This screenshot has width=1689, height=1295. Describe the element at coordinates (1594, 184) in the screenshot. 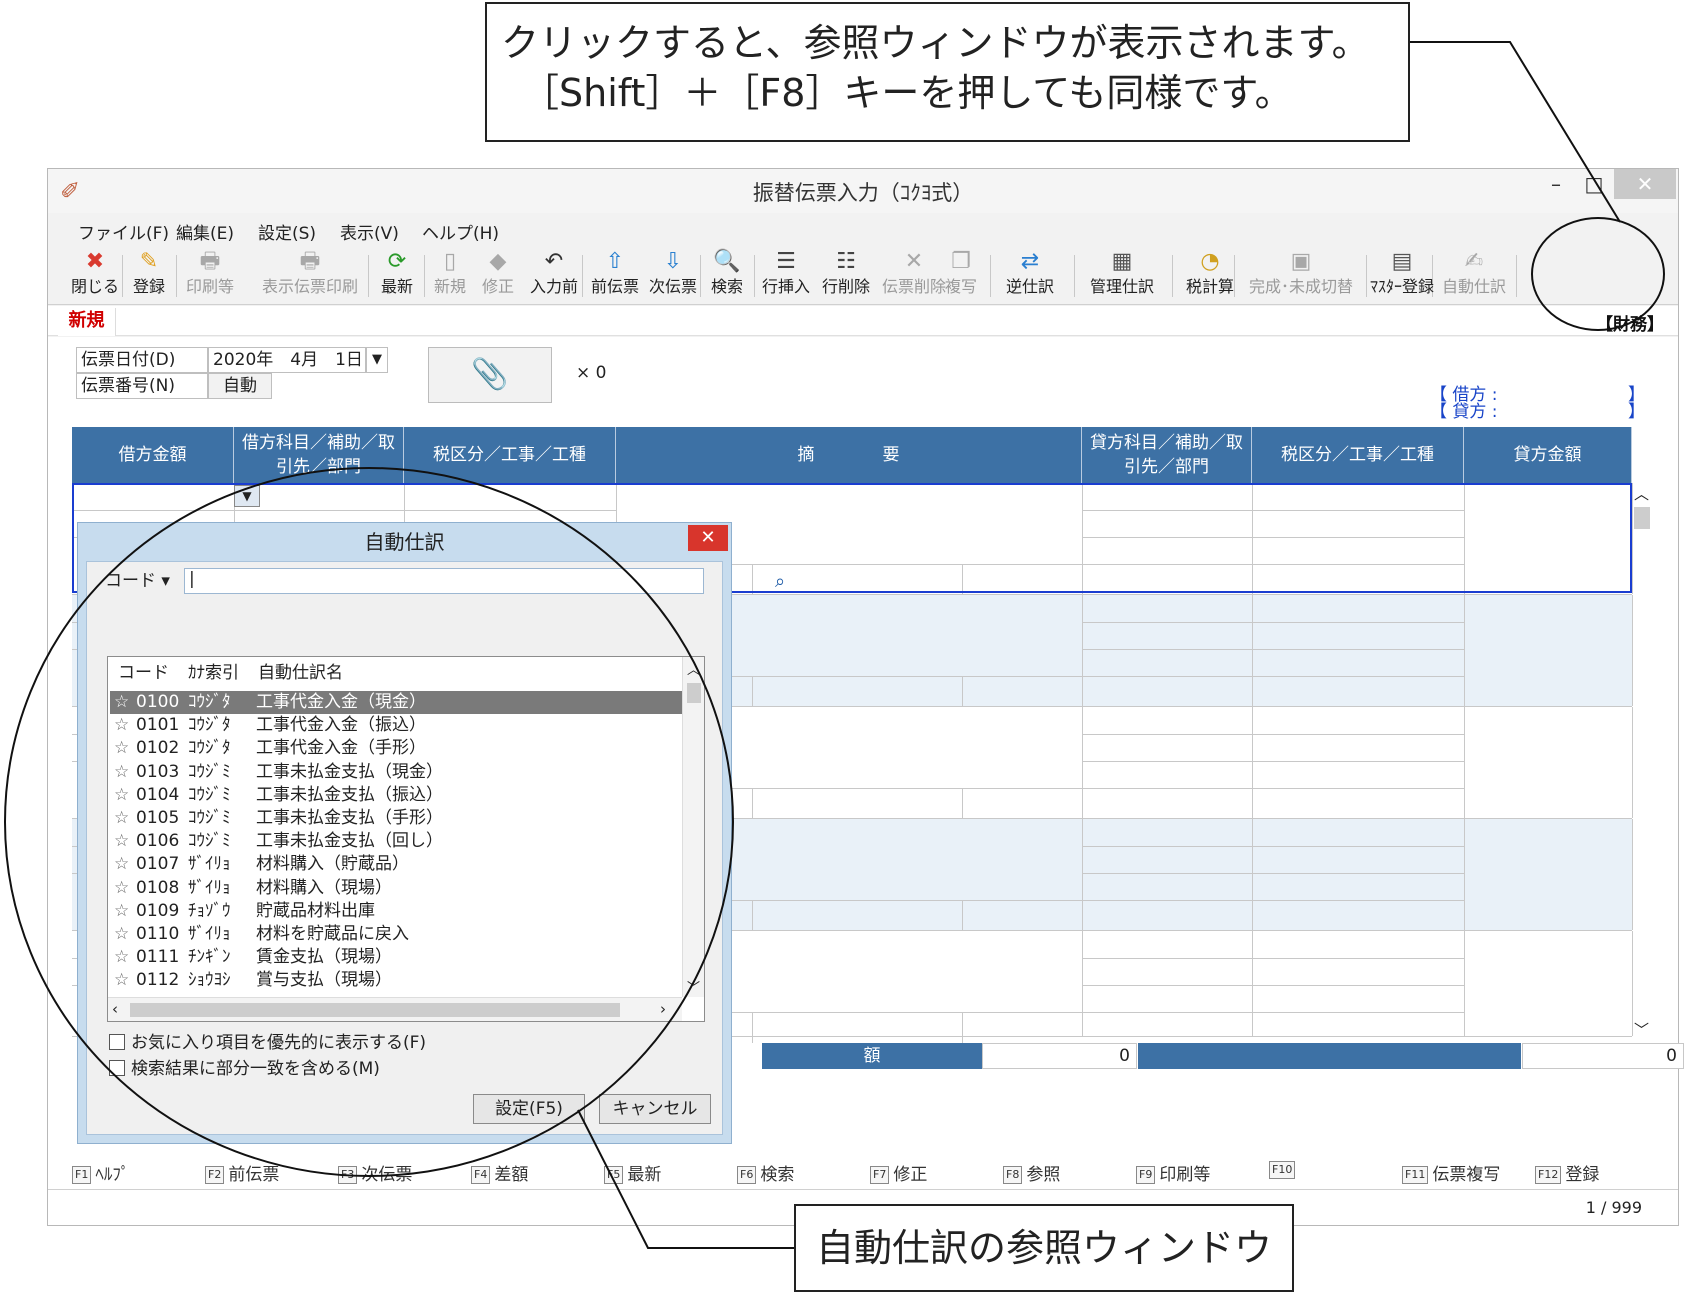

I see `maximize-button: □` at that location.